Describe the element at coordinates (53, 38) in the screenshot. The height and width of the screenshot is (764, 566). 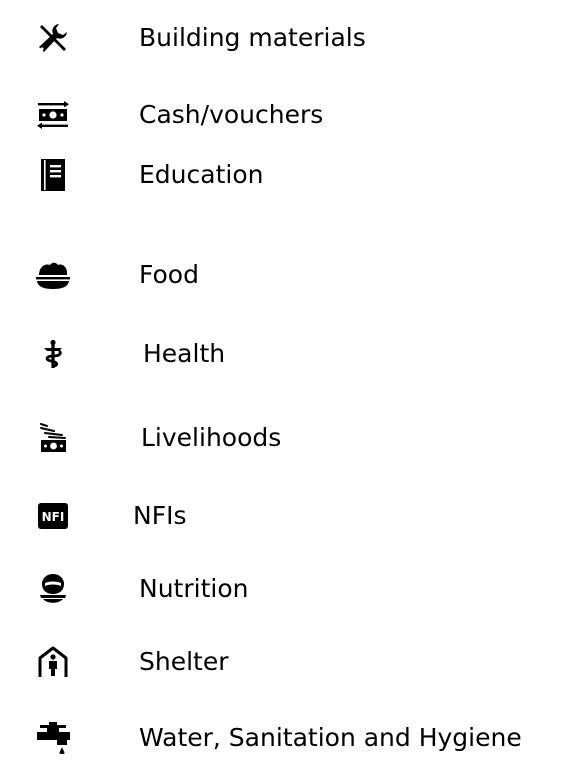
I see `tools-icon` at that location.